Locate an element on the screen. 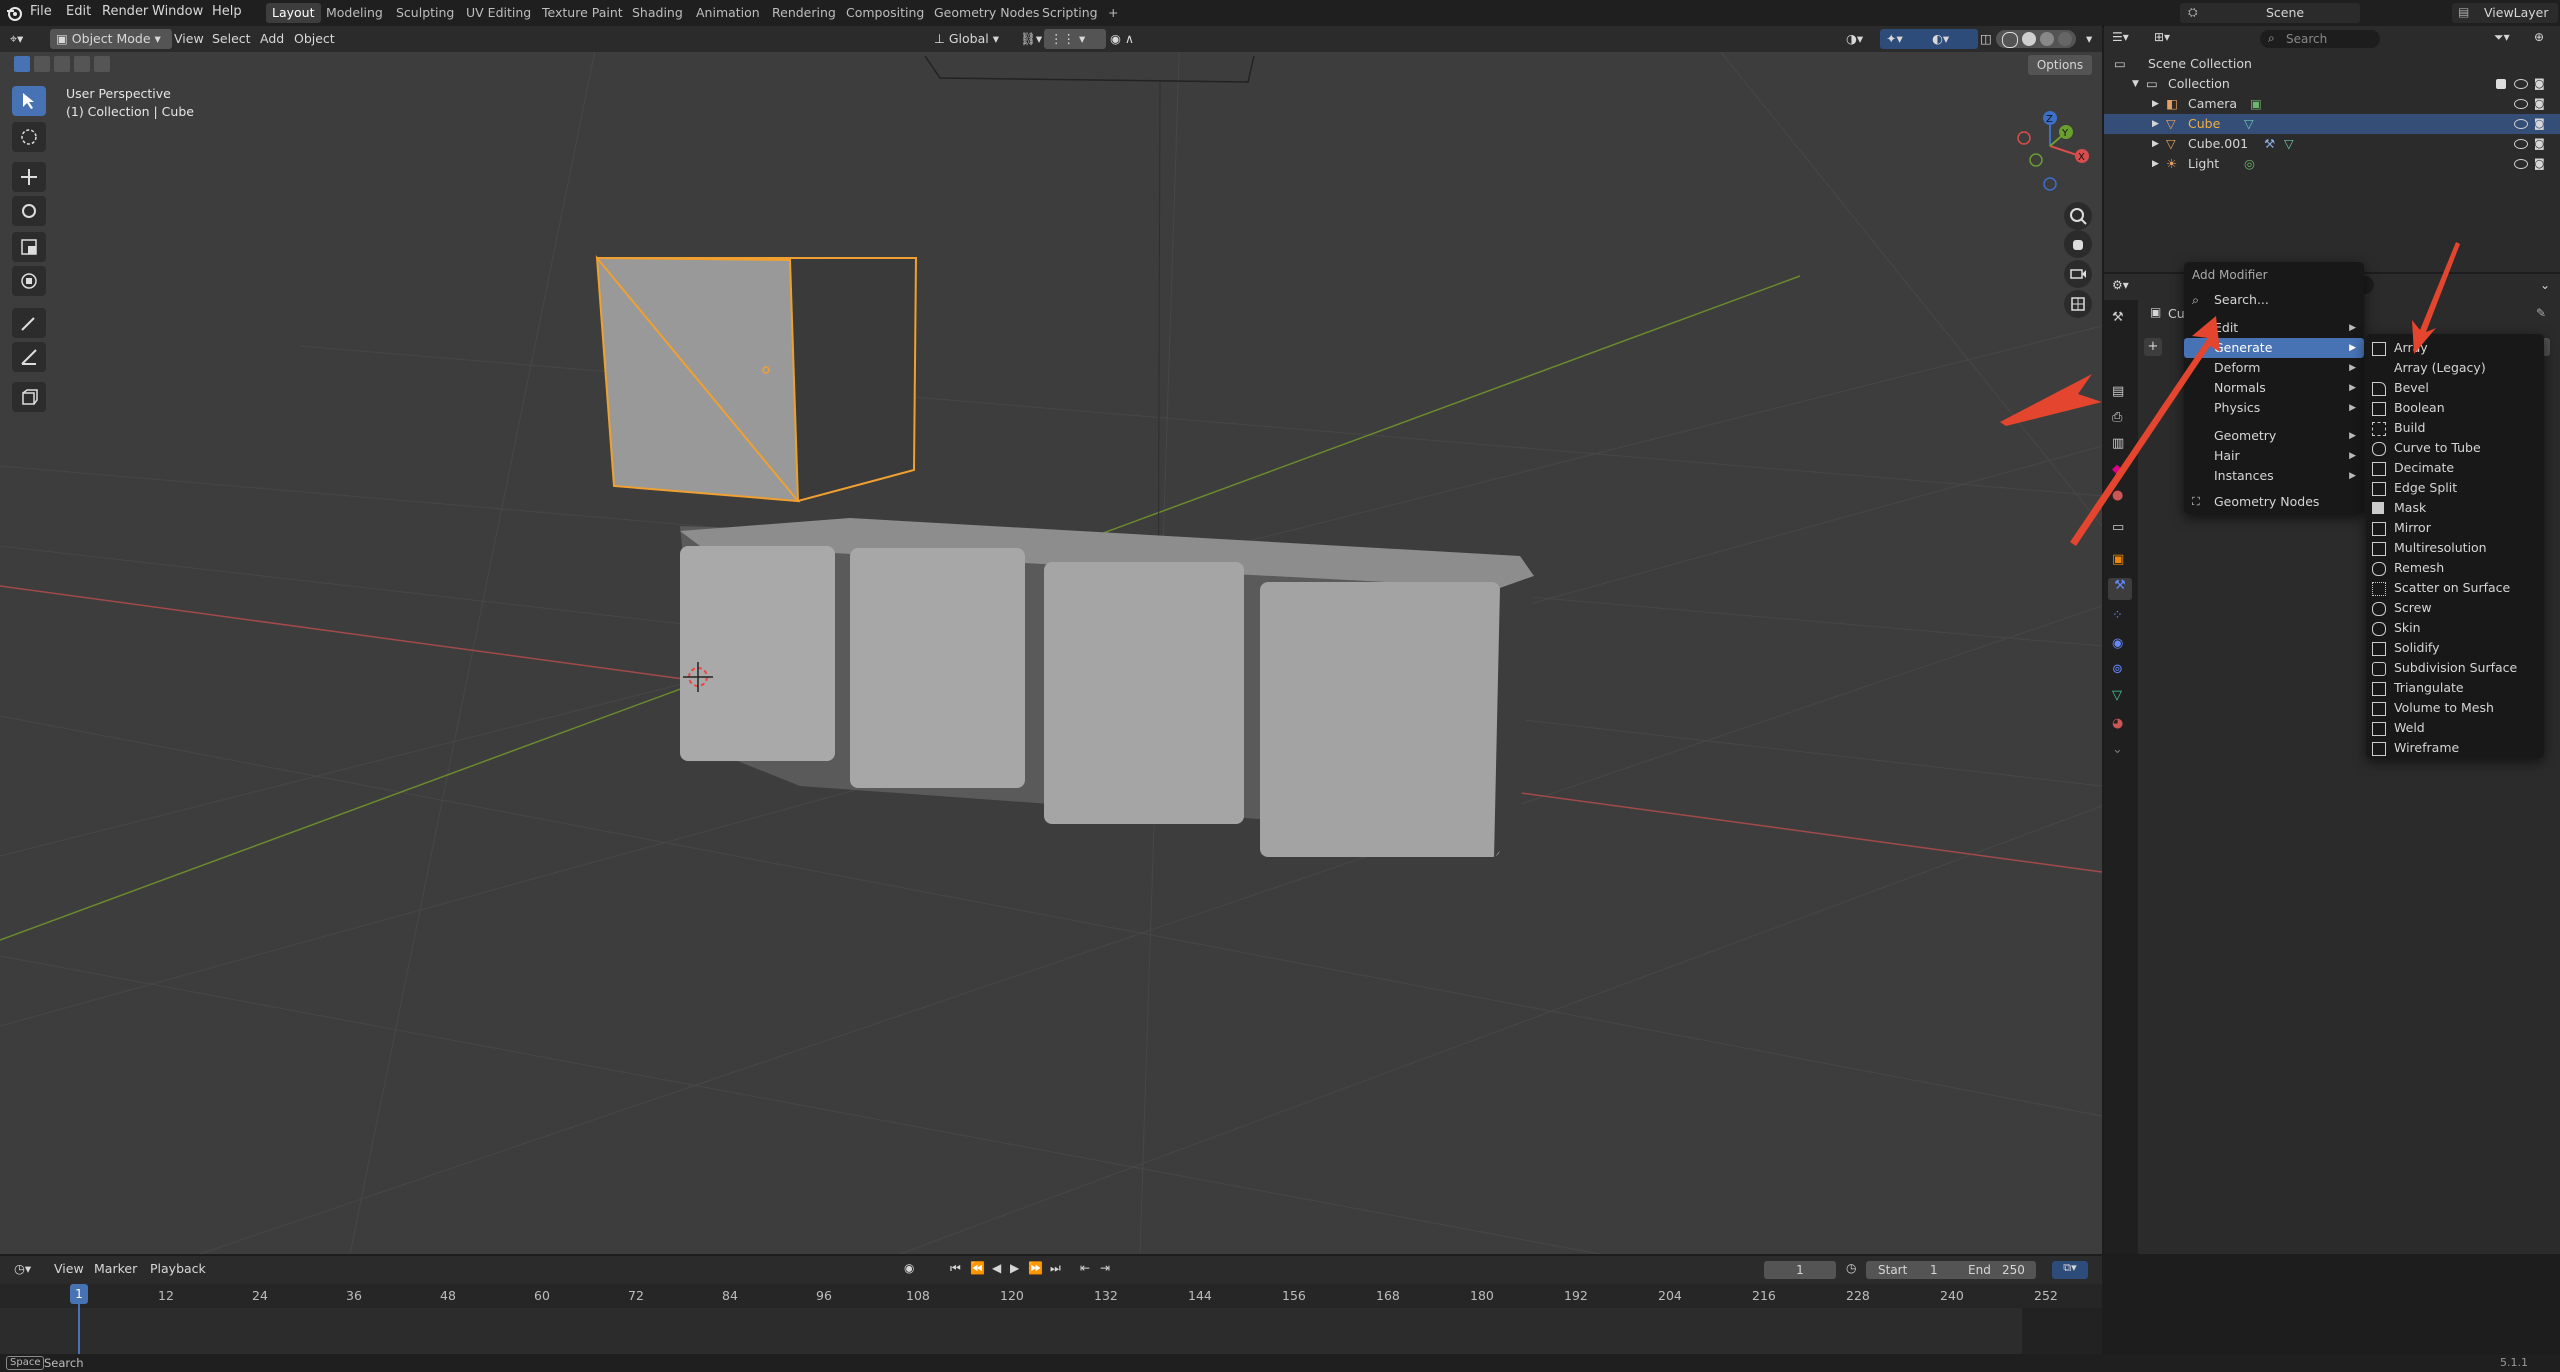  checkbox-icon is located at coordinates (2501, 84).